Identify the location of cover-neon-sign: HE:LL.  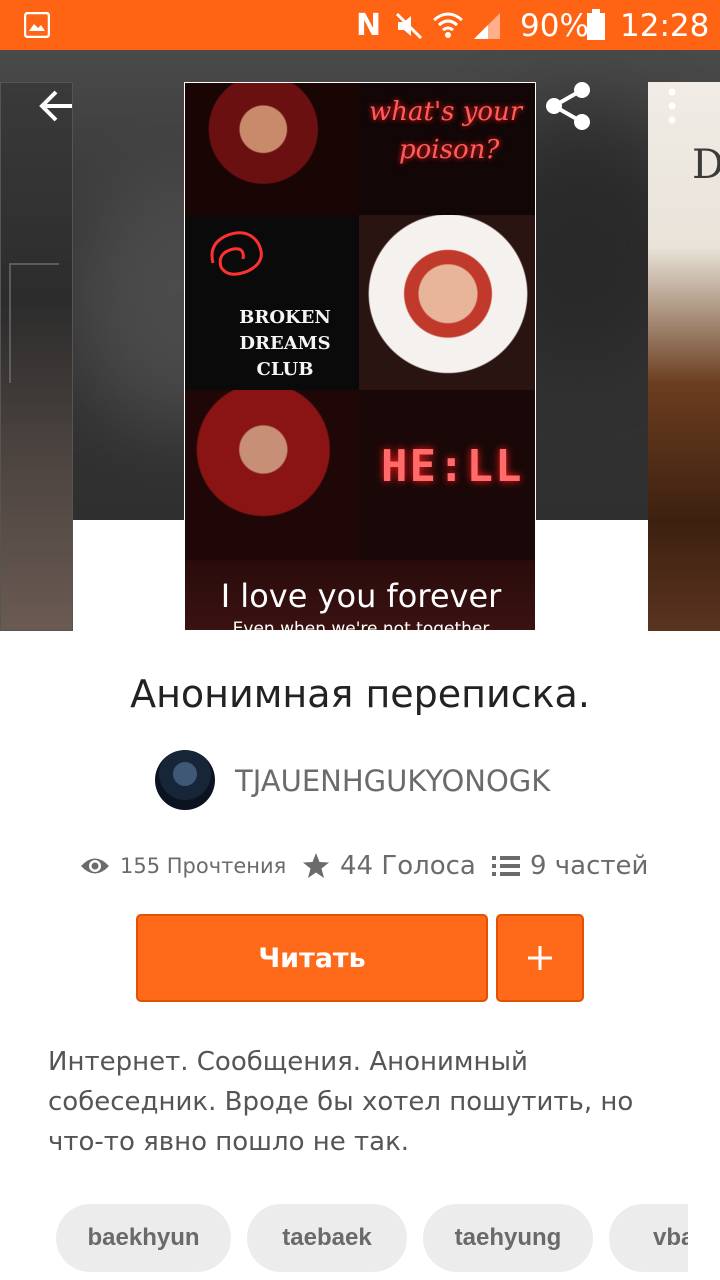
(452, 466).